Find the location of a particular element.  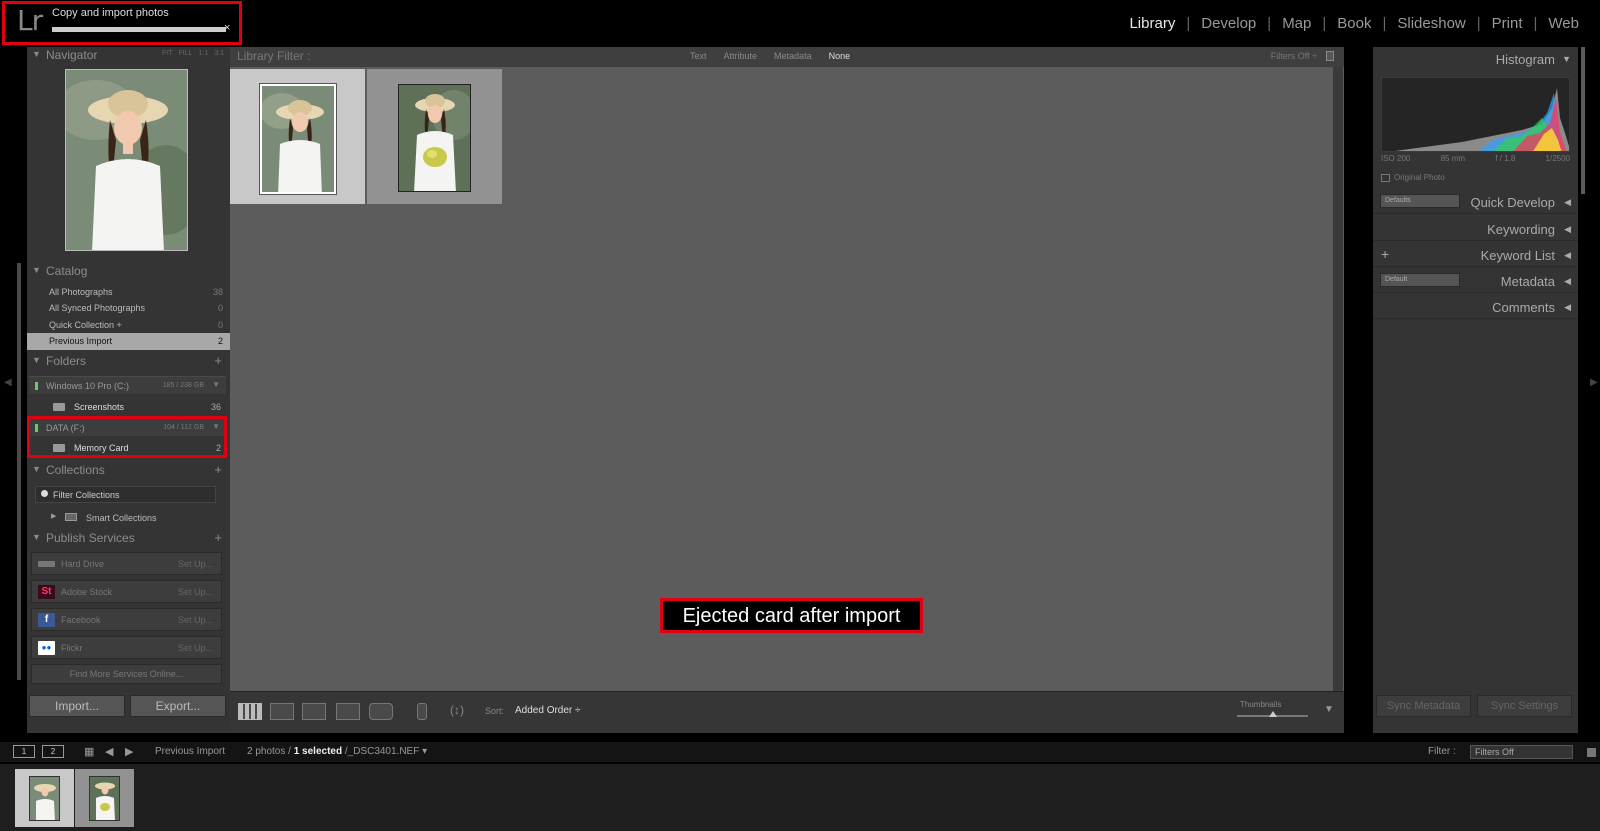

filter-collections-input: Filter Collections is located at coordinates (125, 494).